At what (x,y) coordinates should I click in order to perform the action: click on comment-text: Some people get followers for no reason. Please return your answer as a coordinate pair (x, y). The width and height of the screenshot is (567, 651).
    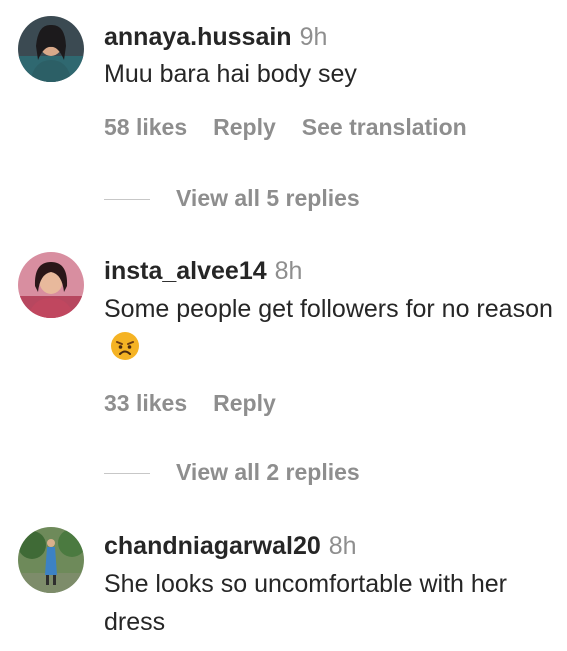
    Looking at the image, I should click on (329, 328).